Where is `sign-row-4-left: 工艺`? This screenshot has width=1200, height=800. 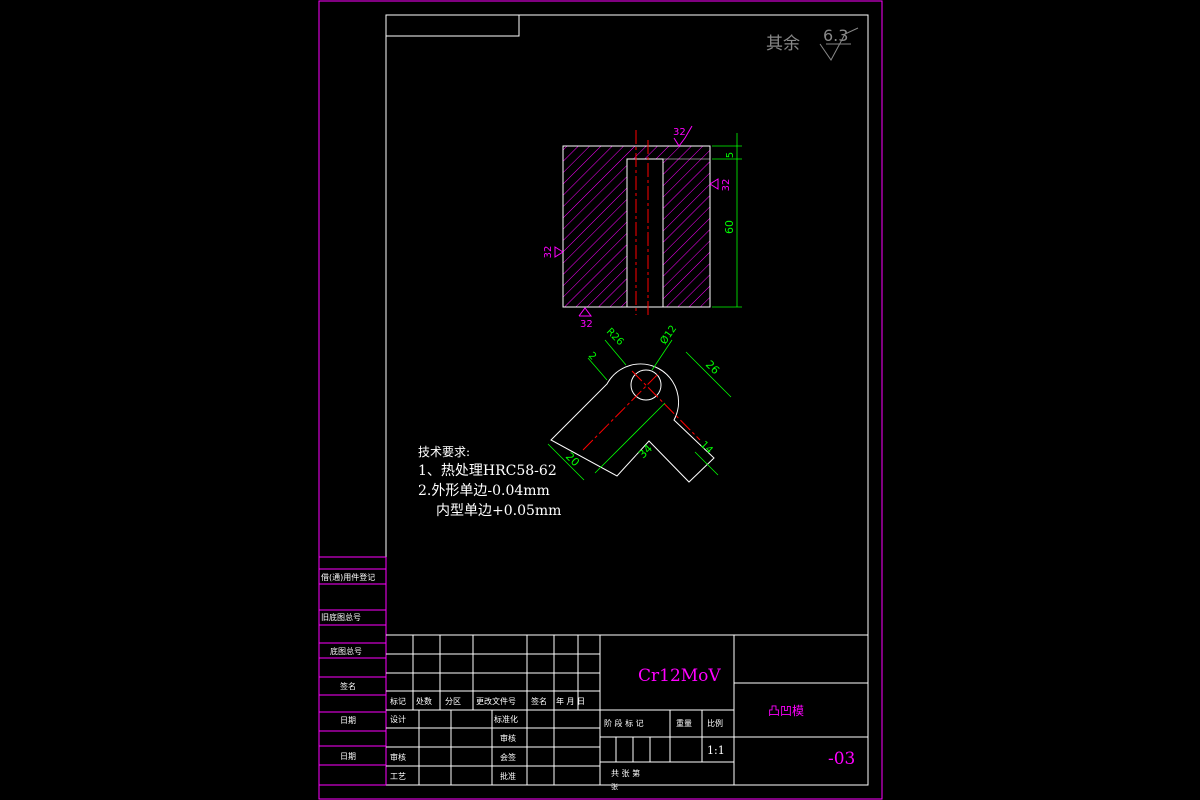
sign-row-4-left: 工艺 is located at coordinates (398, 776).